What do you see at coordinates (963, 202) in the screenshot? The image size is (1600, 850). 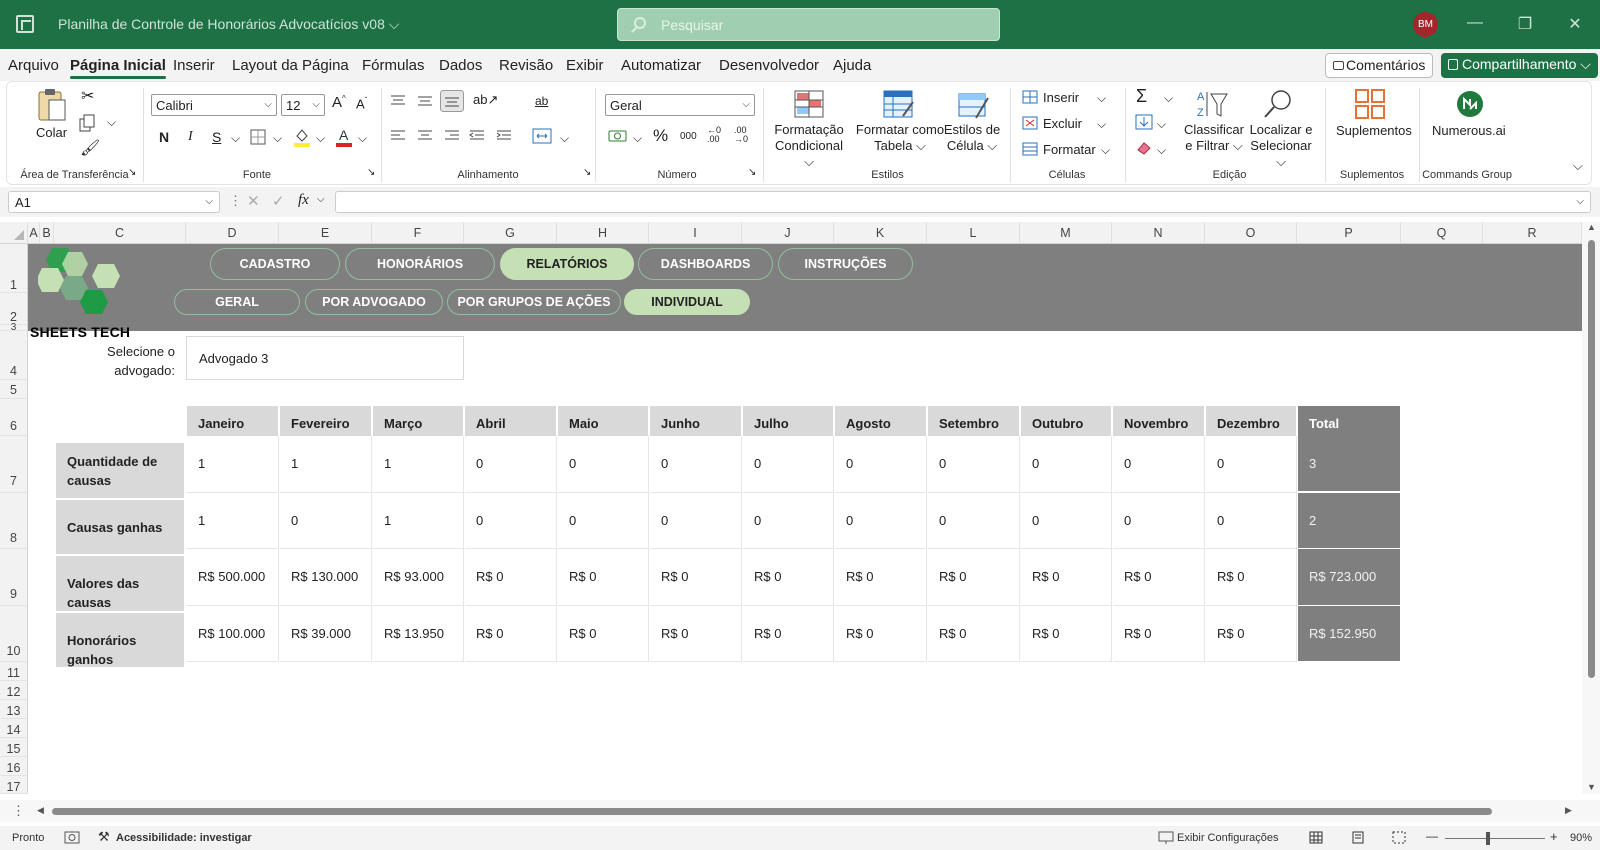 I see `formula-input: ⌵` at bounding box center [963, 202].